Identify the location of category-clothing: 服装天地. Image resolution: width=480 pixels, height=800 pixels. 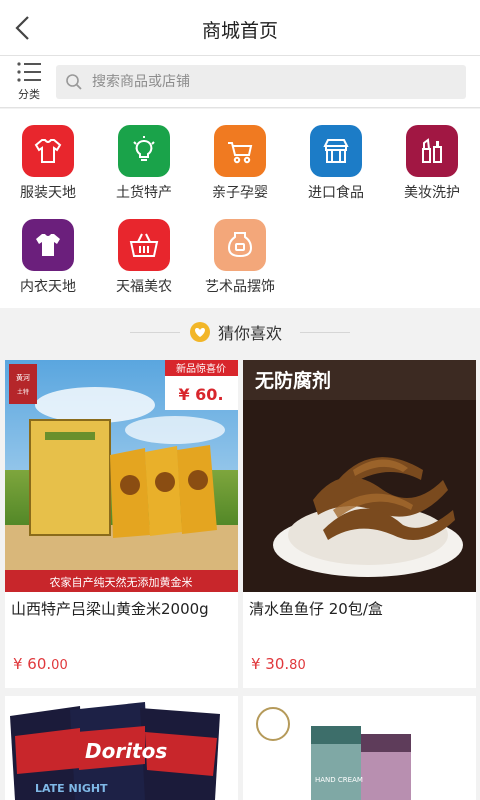
(48, 155).